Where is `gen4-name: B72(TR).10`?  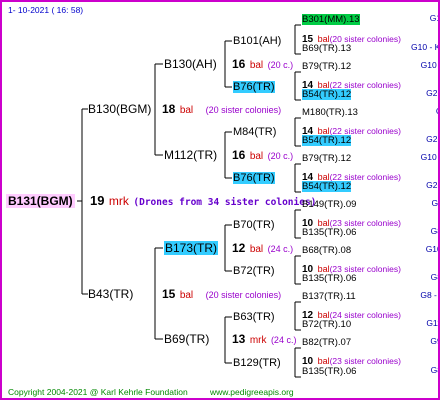
gen4-name: B72(TR).10 is located at coordinates (327, 324).